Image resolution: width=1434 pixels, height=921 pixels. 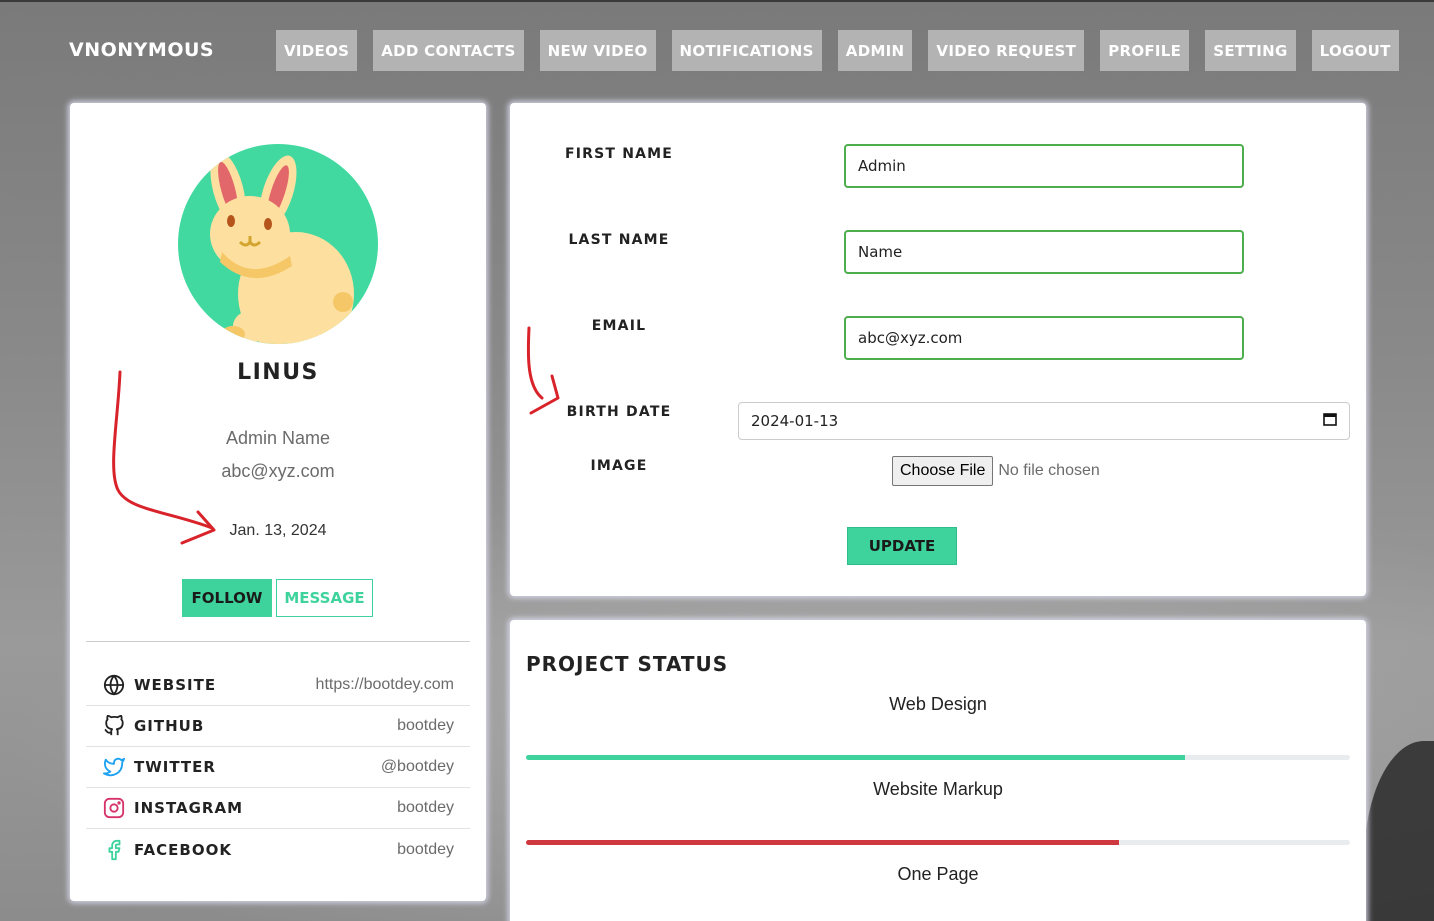 I want to click on social-label: GITHUB, so click(x=169, y=726).